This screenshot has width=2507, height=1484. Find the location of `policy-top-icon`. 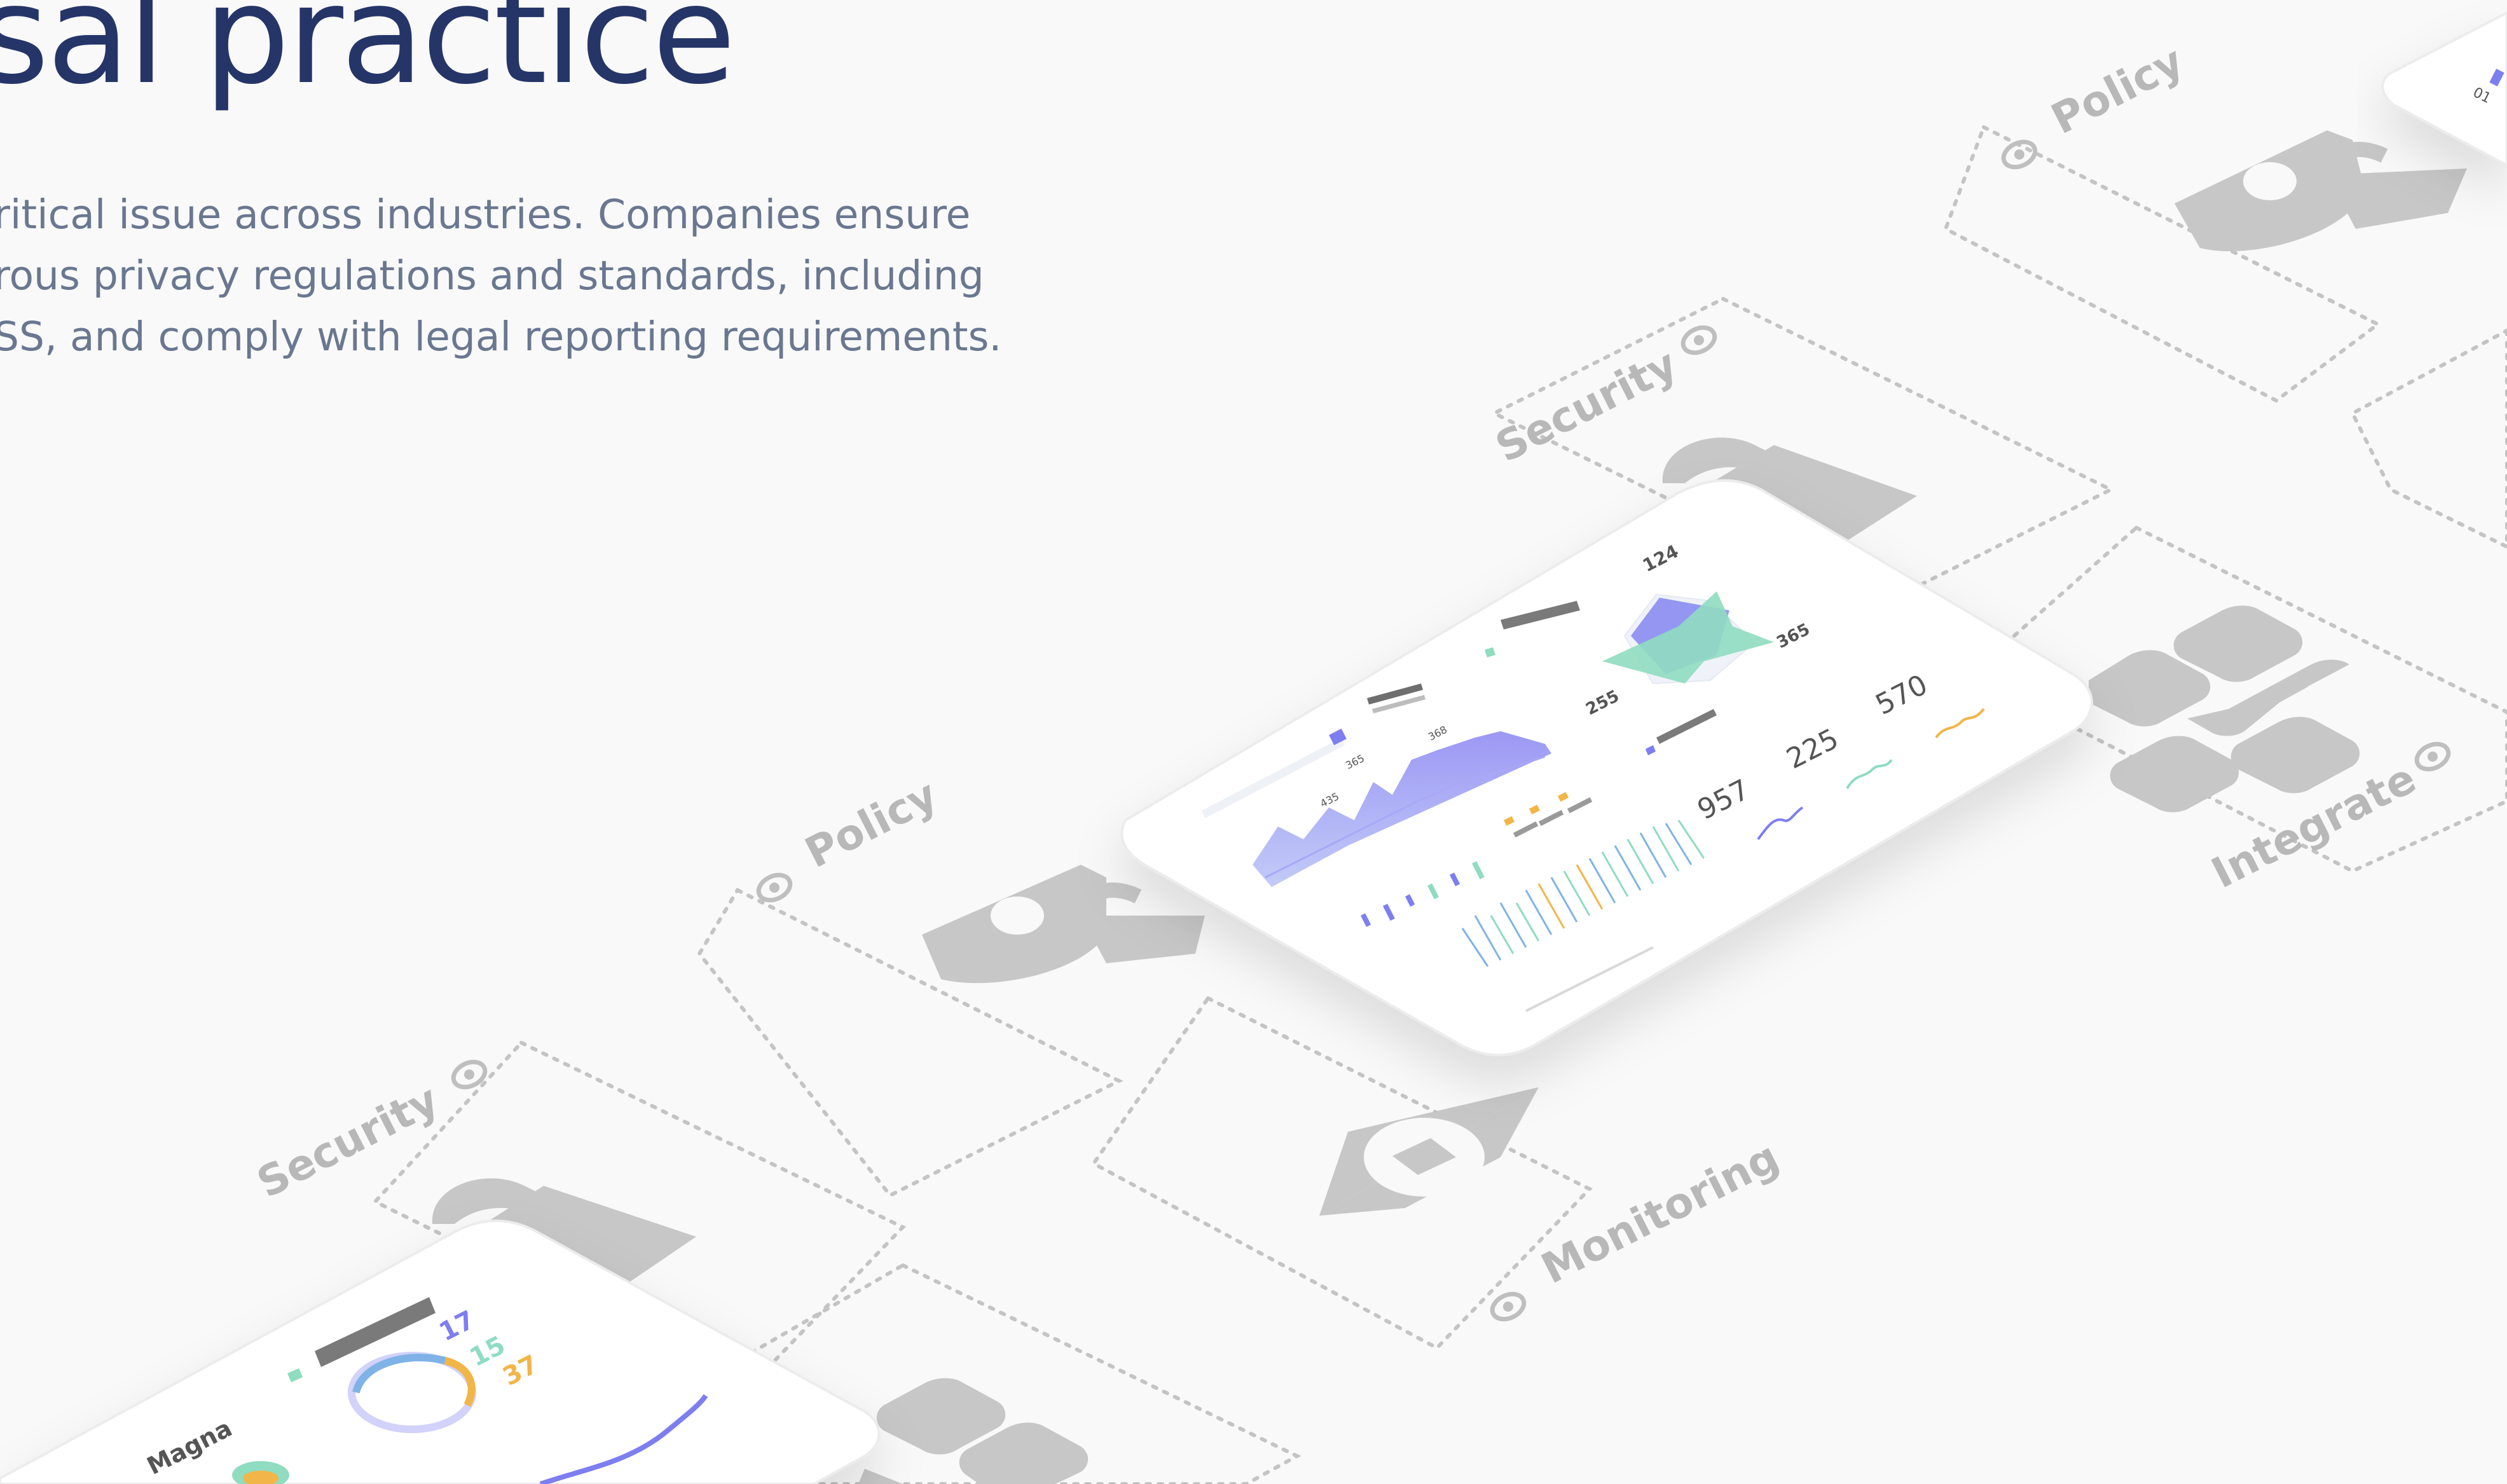

policy-top-icon is located at coordinates (2320, 191).